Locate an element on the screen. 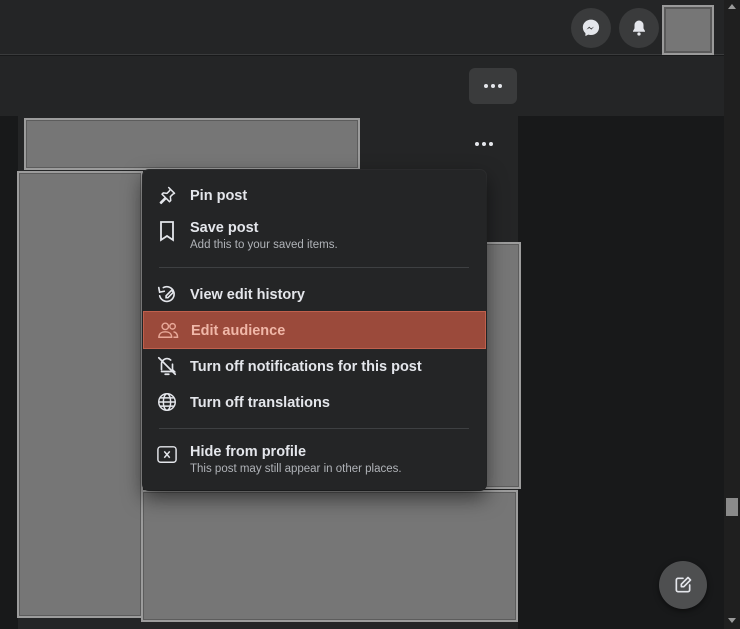 The image size is (740, 629). pin-icon is located at coordinates (167, 195).